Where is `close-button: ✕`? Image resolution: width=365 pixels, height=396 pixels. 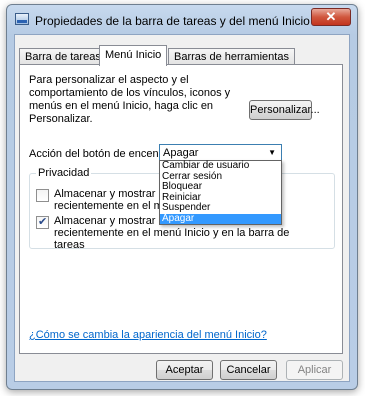
close-button: ✕ is located at coordinates (331, 17).